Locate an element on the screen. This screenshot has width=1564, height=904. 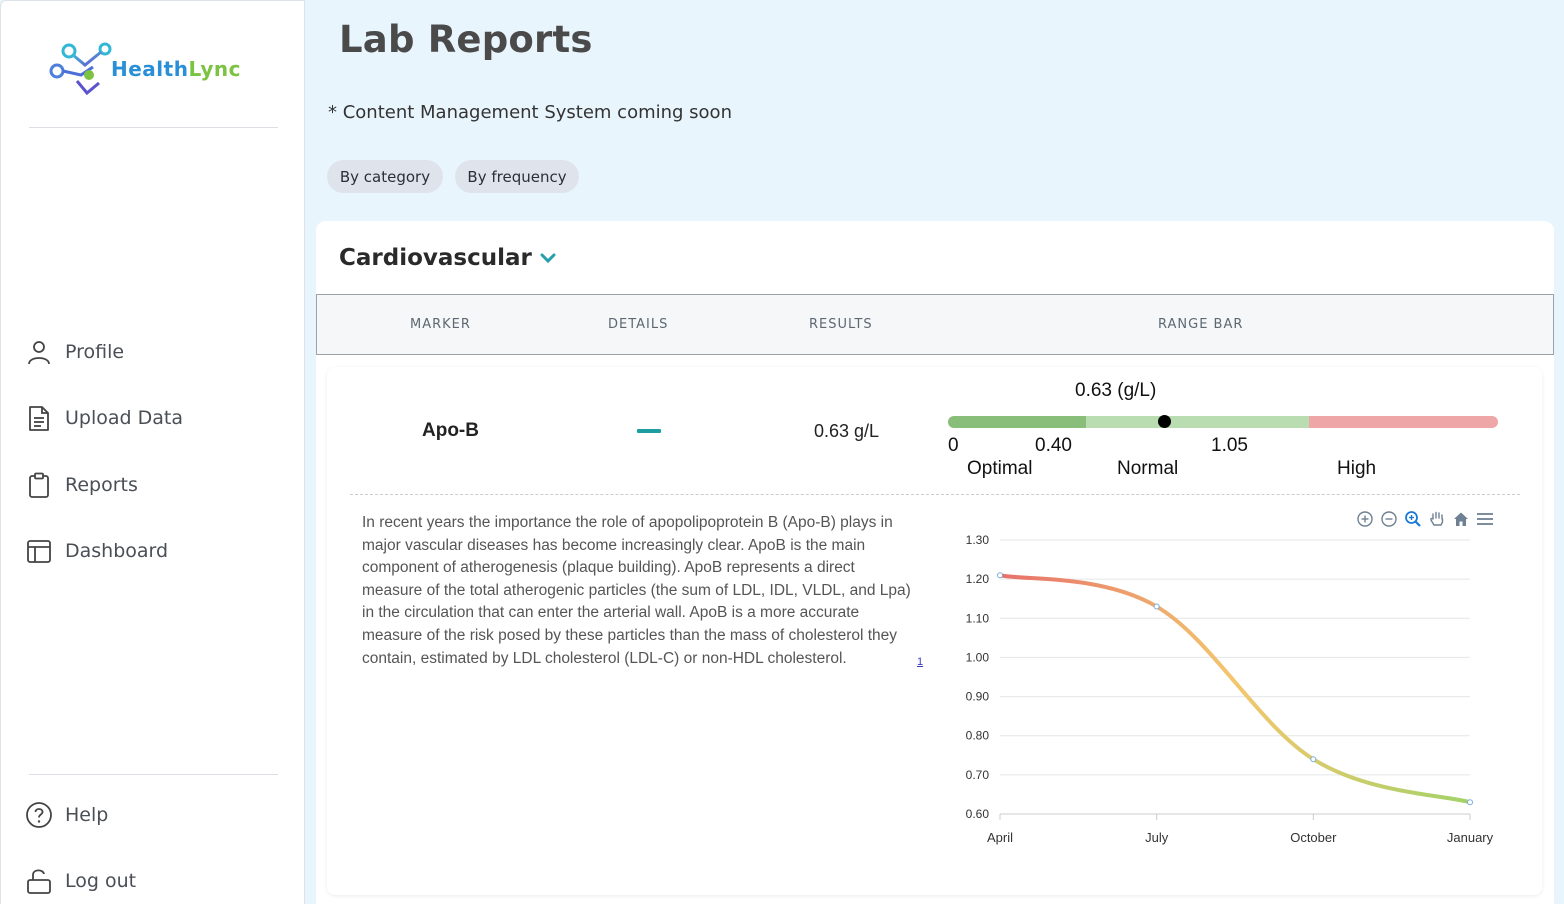
range-indicator-dot is located at coordinates (1165, 421).